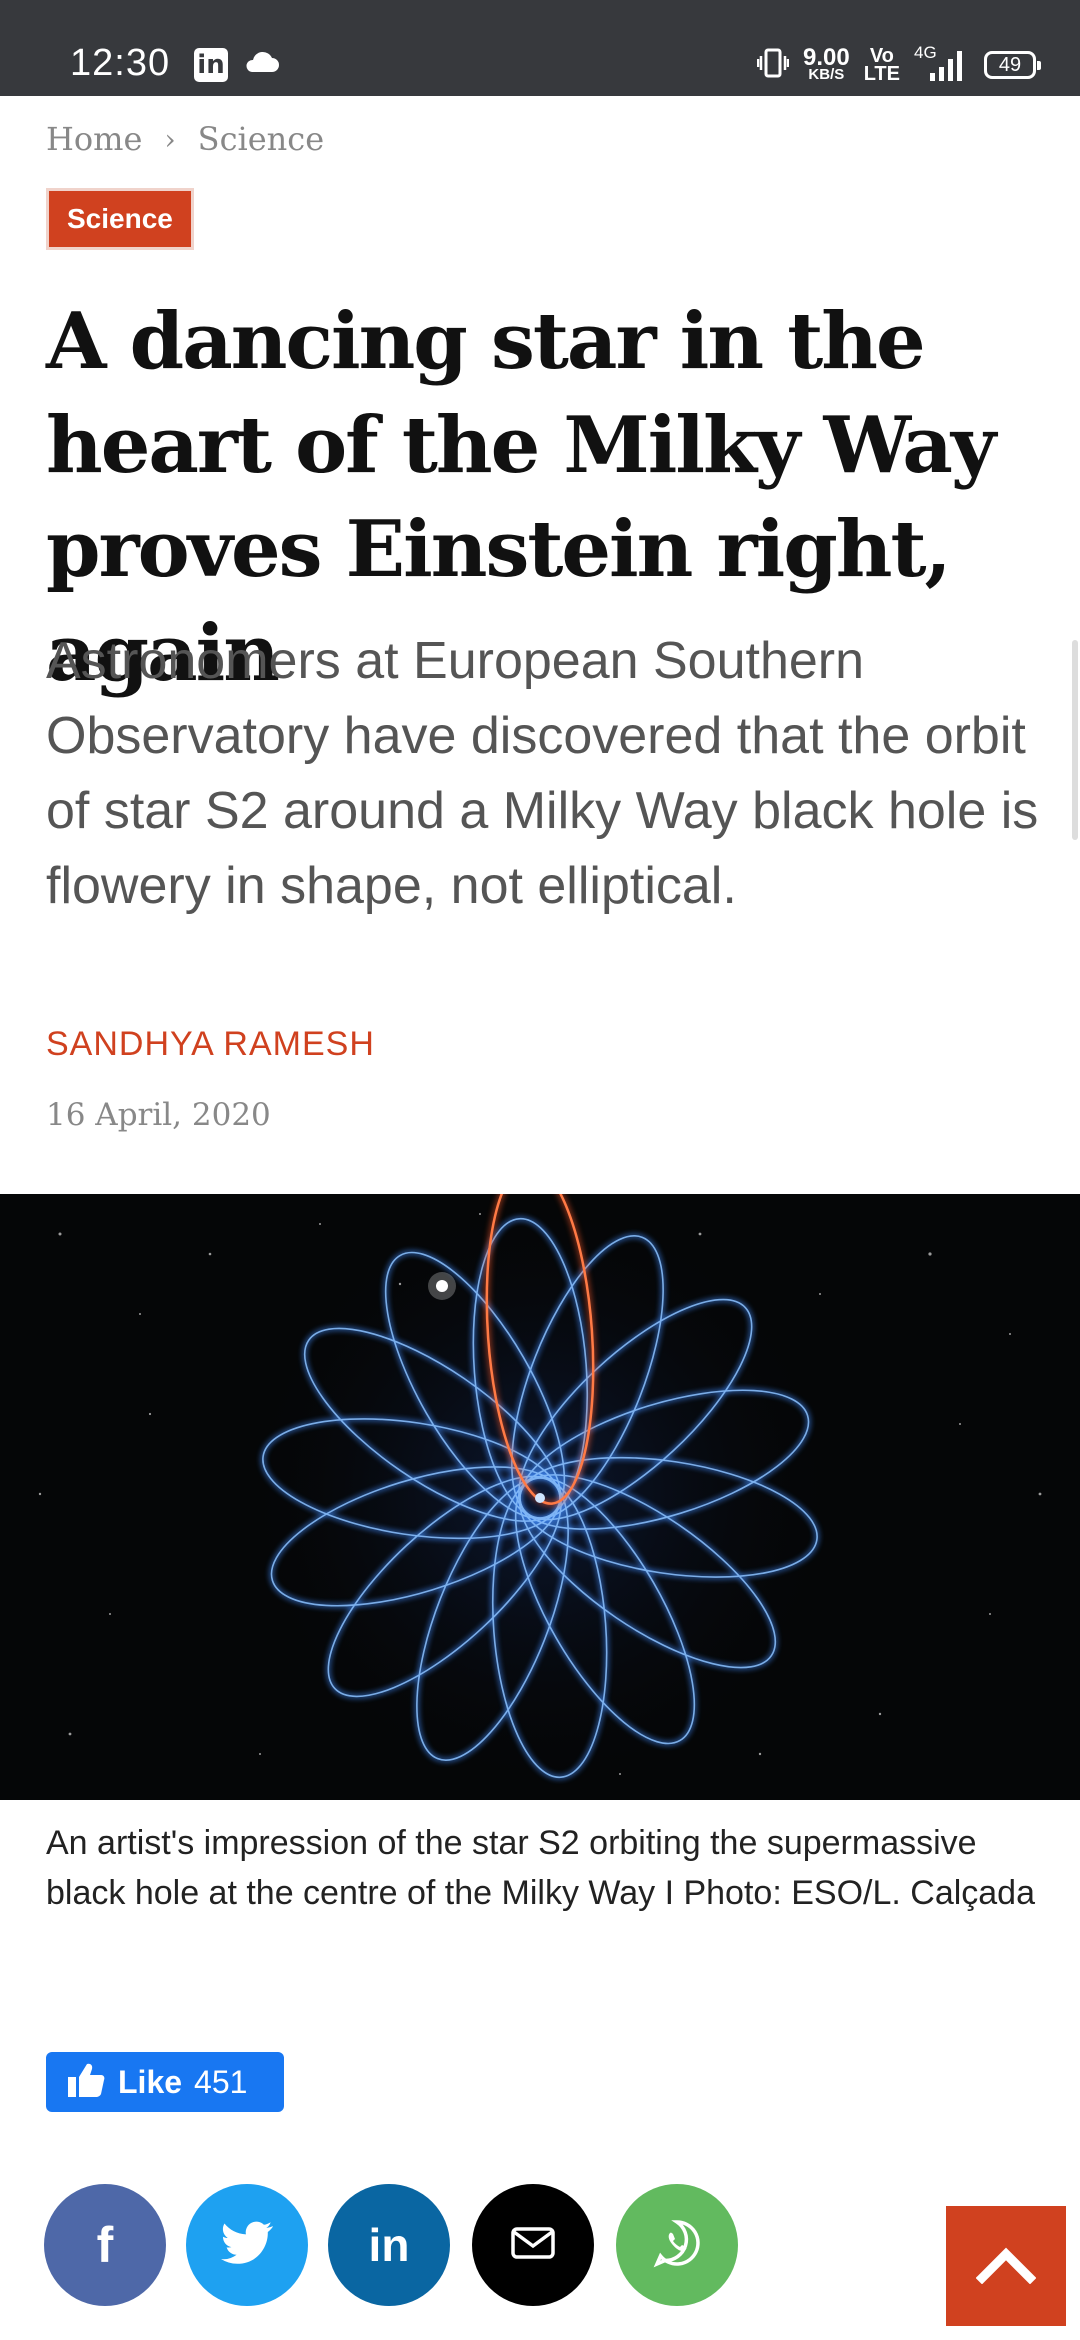 This screenshot has height=2340, width=1080. Describe the element at coordinates (221, 2081) in the screenshot. I see `like-count: 451` at that location.